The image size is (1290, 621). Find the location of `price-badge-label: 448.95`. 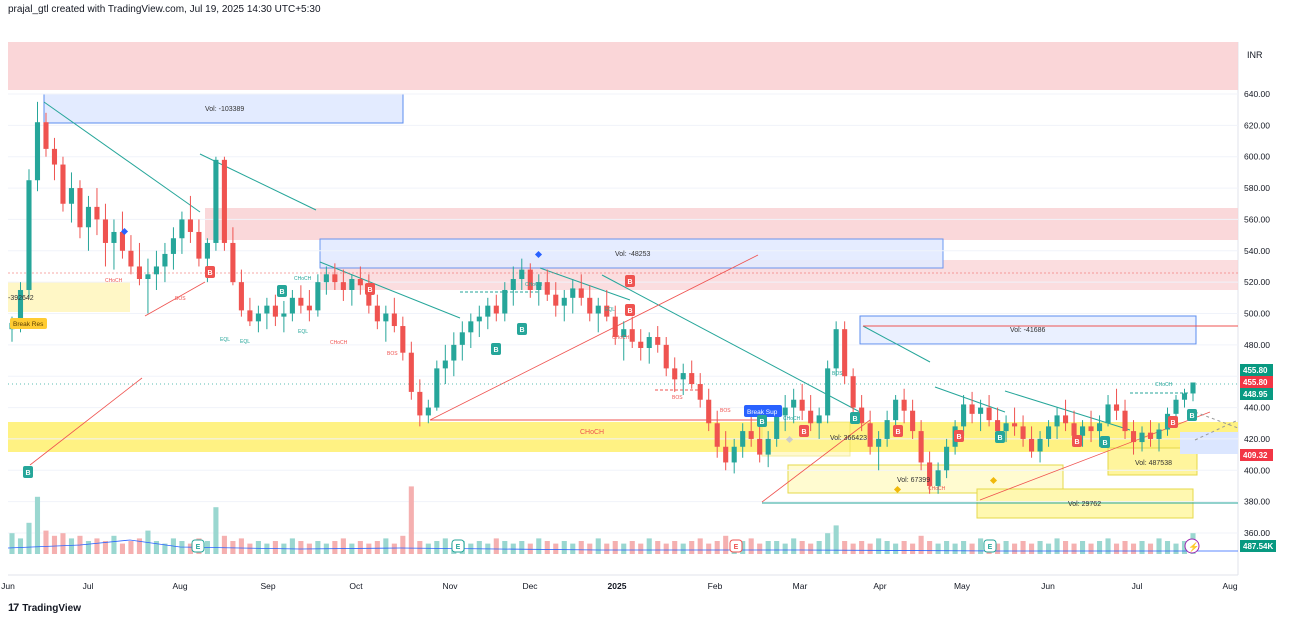

price-badge-label: 448.95 is located at coordinates (1255, 394).